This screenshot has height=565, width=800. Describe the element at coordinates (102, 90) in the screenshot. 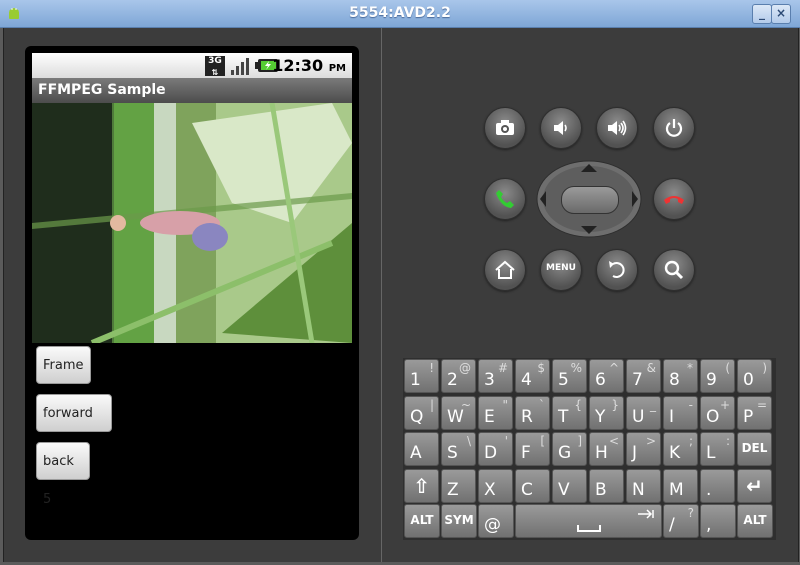

I see `app-title: FFMPEG Sample` at that location.